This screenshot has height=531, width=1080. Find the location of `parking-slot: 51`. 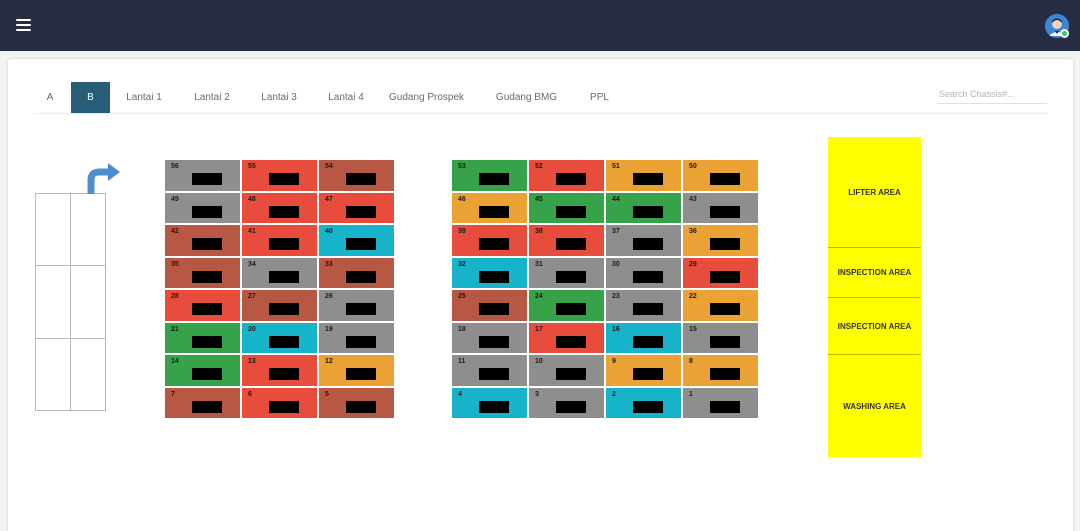

parking-slot: 51 is located at coordinates (643, 175).